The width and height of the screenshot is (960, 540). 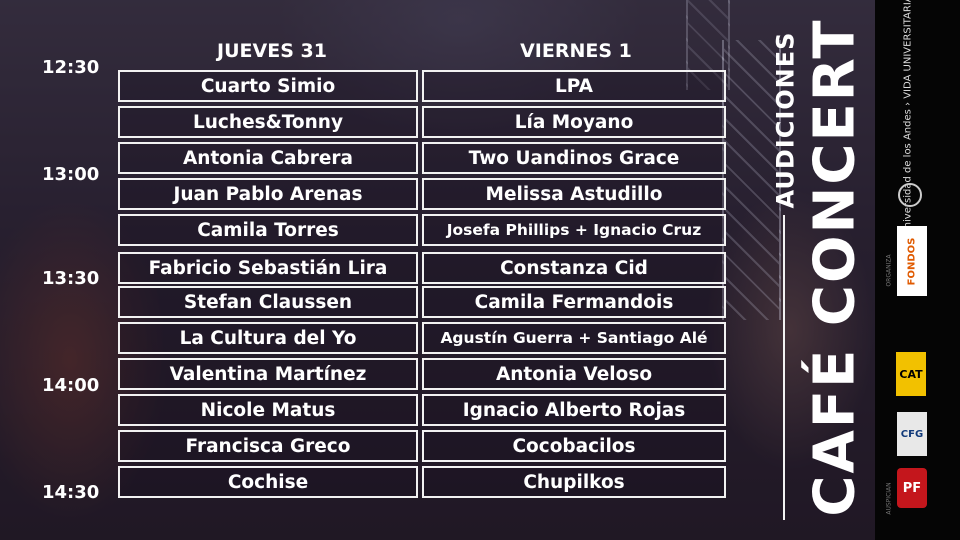 I want to click on organiza-label: ORGANIZA, so click(x=889, y=270).